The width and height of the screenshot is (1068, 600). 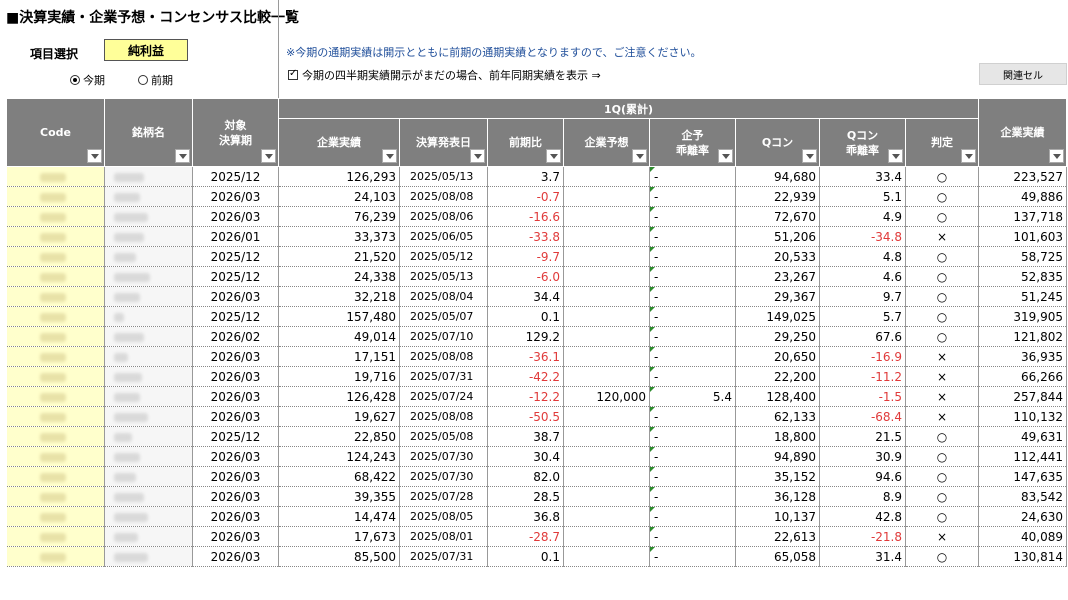 What do you see at coordinates (862, 356) in the screenshot?
I see `cell-qcon-dev: -16.9` at bounding box center [862, 356].